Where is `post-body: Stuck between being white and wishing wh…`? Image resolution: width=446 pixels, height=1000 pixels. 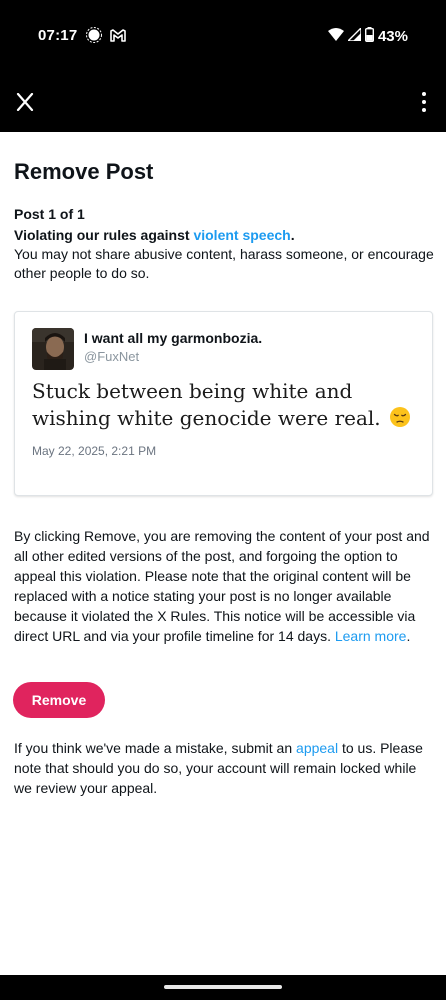 post-body: Stuck between being white and wishing wh… is located at coordinates (206, 404).